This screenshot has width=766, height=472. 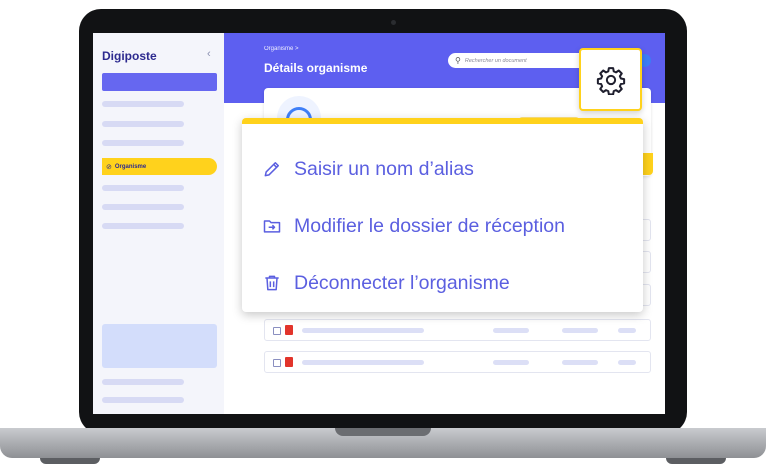 I want to click on sidebar: Digiposte ‹ ⊘ Organisme, so click(x=158, y=223).